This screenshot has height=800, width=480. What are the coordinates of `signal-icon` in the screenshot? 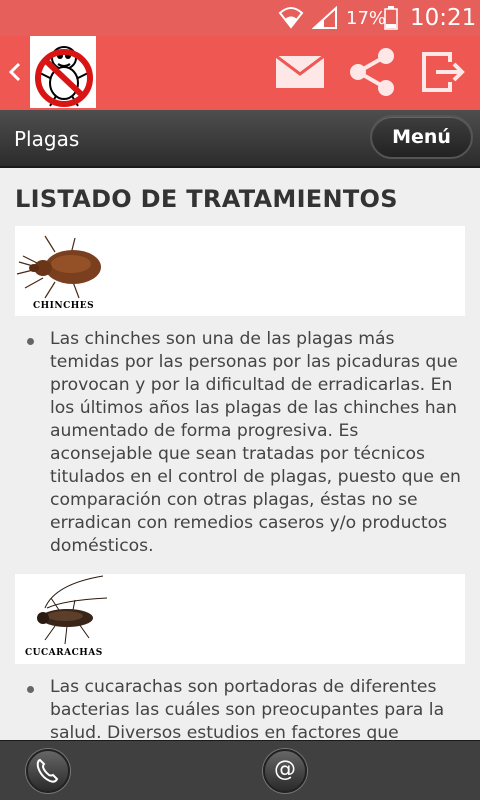 It's located at (324, 17).